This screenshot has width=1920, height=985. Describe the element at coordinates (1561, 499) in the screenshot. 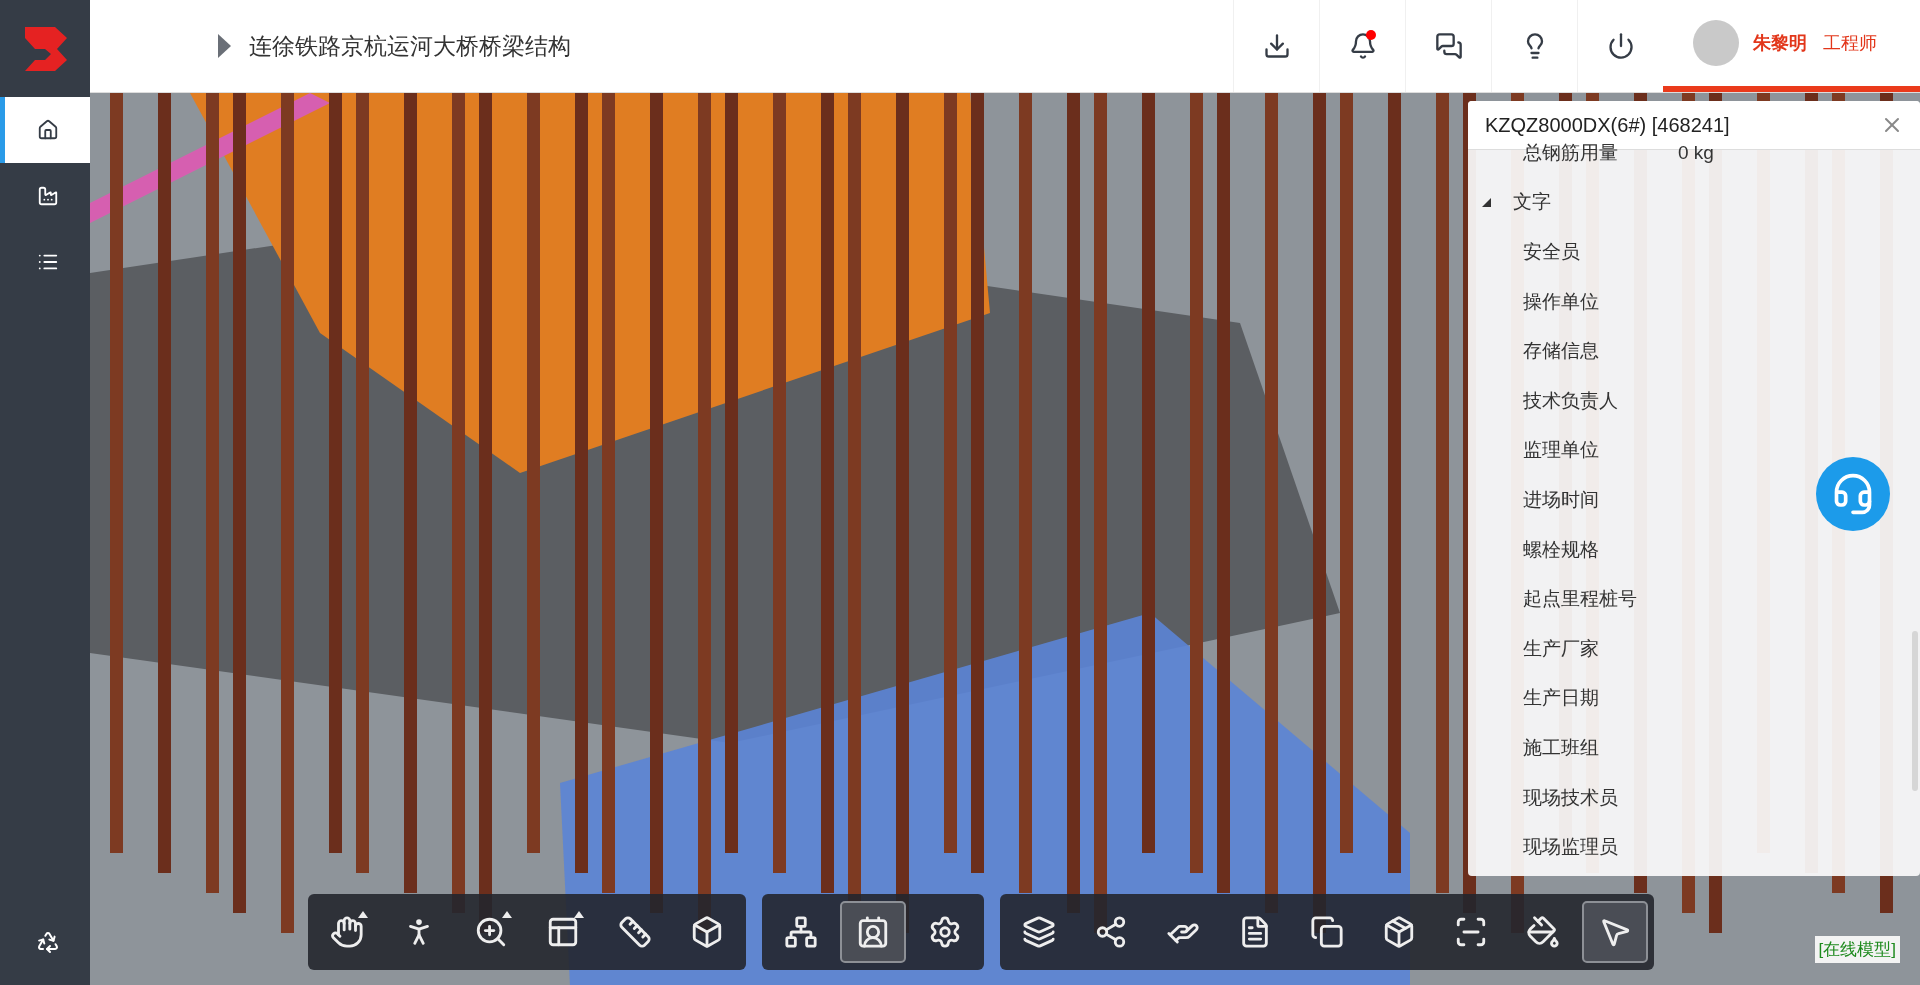

I see `property-label: 进场时间` at that location.